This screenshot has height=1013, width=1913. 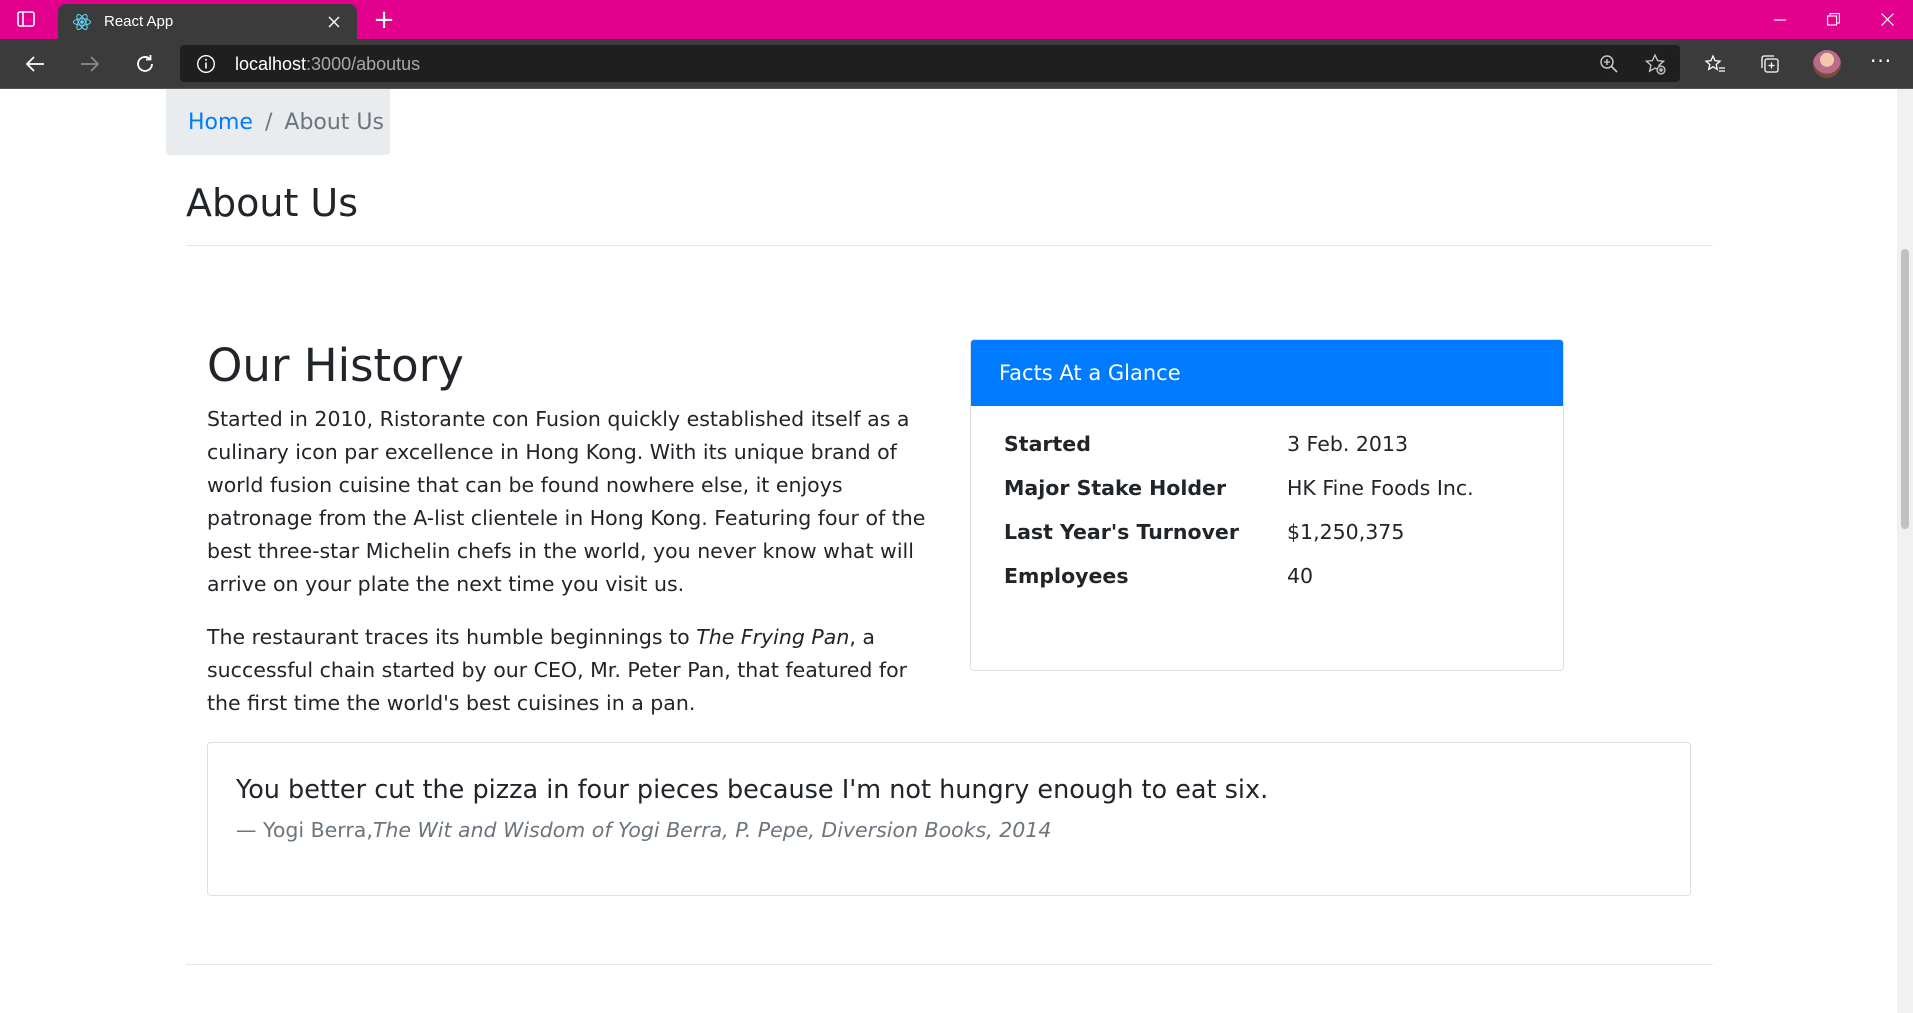 I want to click on frying-pan-emphasis: The Frying Pan, so click(x=773, y=637).